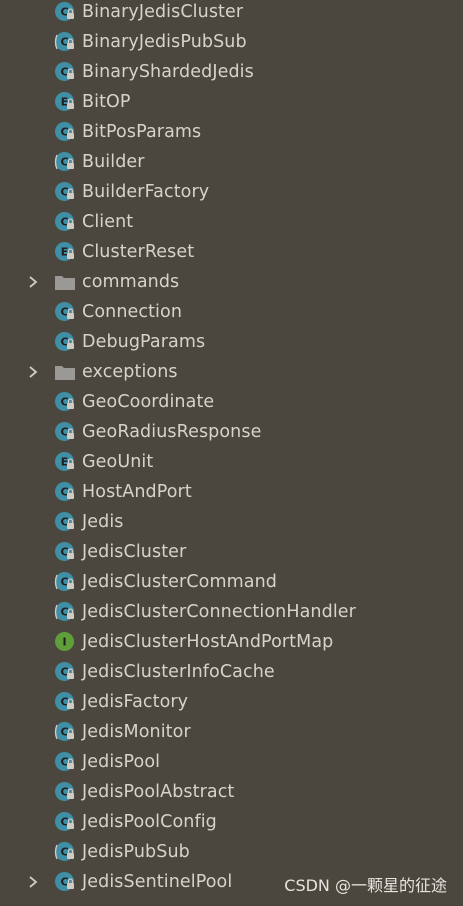 This screenshot has width=463, height=906. I want to click on tree-item-jediscluster: C JedisCluster, so click(231, 552).